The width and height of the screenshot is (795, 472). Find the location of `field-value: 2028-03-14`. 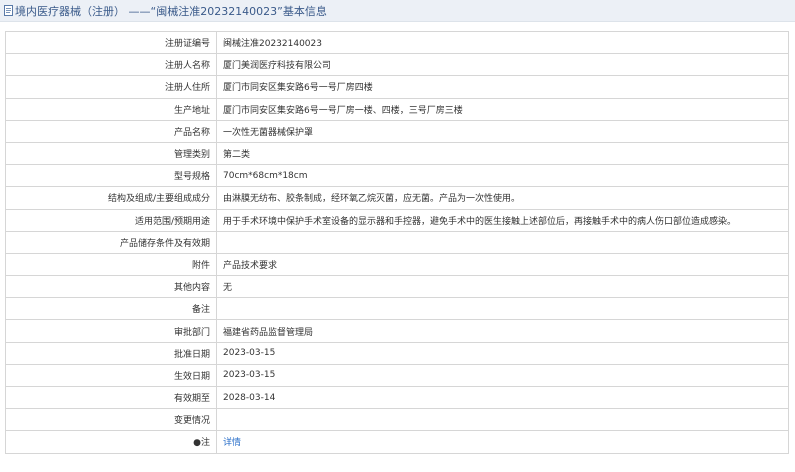

field-value: 2028-03-14 is located at coordinates (502, 397).